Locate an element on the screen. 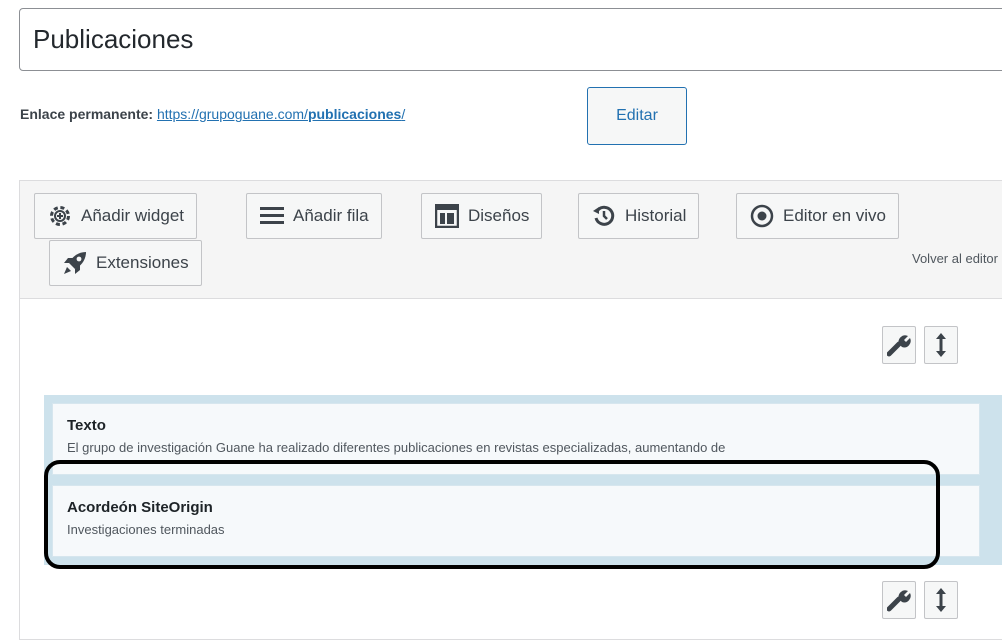 The image size is (1002, 640). back-to-editor-link: Volver al editor is located at coordinates (955, 258).